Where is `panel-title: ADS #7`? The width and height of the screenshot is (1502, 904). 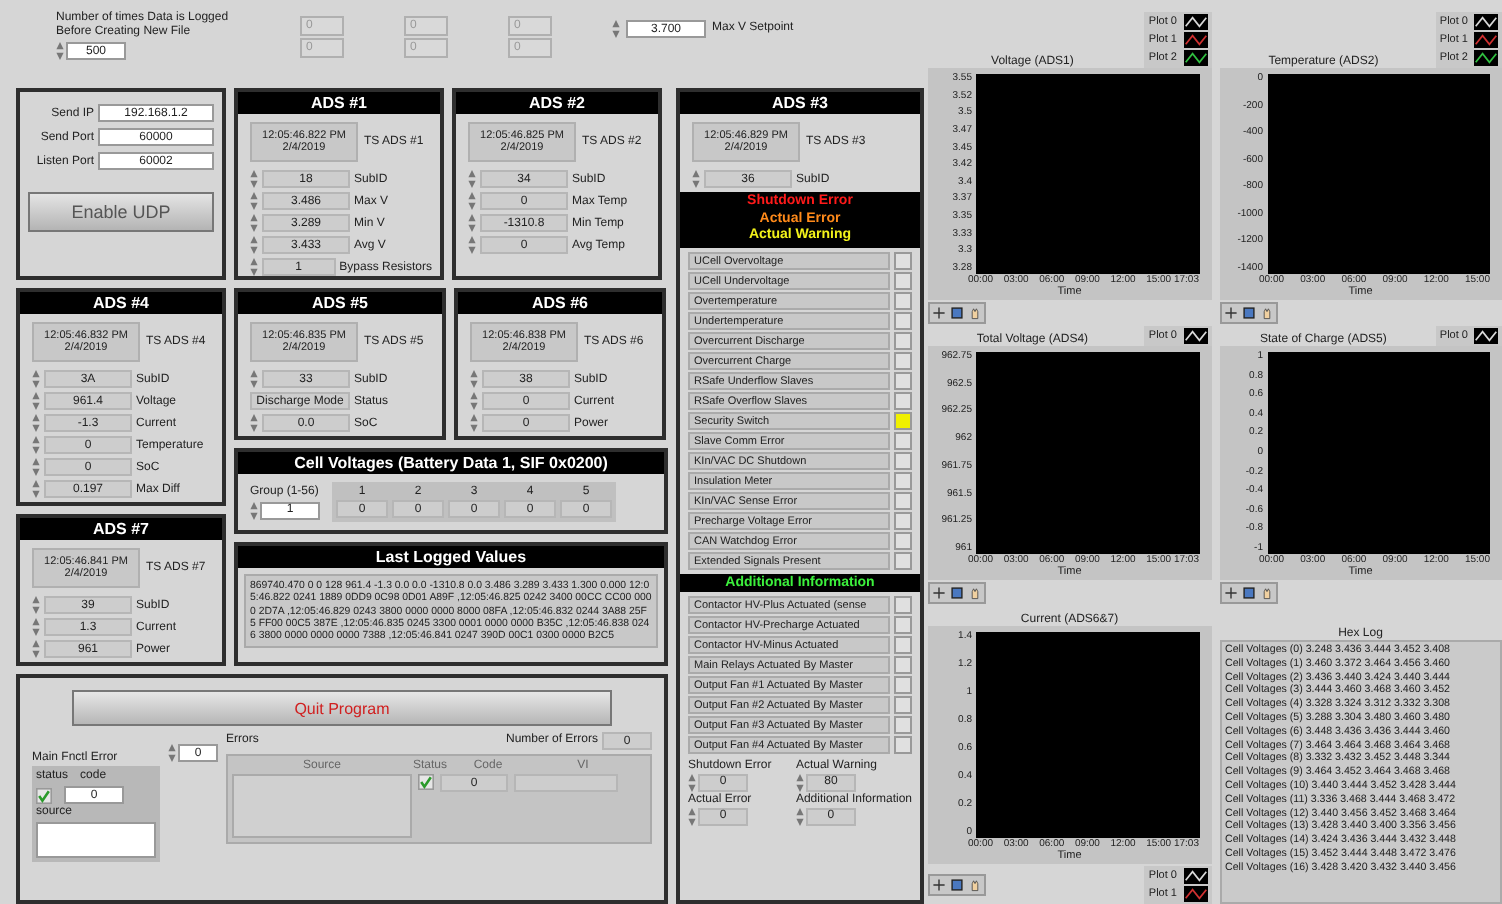 panel-title: ADS #7 is located at coordinates (121, 529).